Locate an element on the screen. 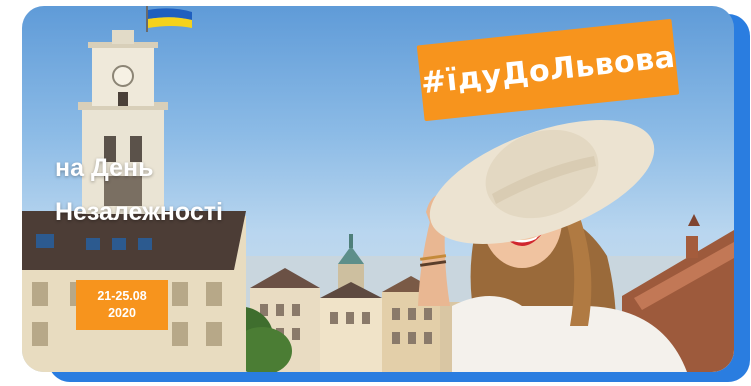 This screenshot has width=751, height=386. headline-line-1: на День is located at coordinates (104, 168).